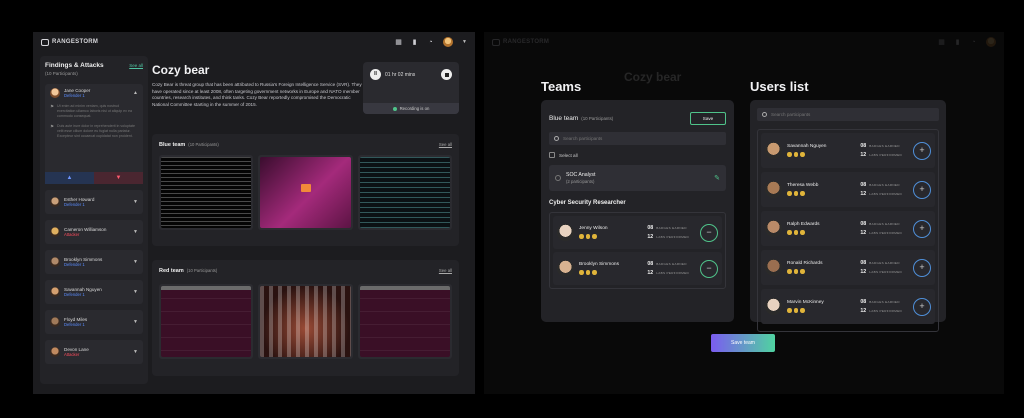  What do you see at coordinates (94, 232) in the screenshot?
I see `finding-card: Cameron Williamson Attacker ▼` at bounding box center [94, 232].